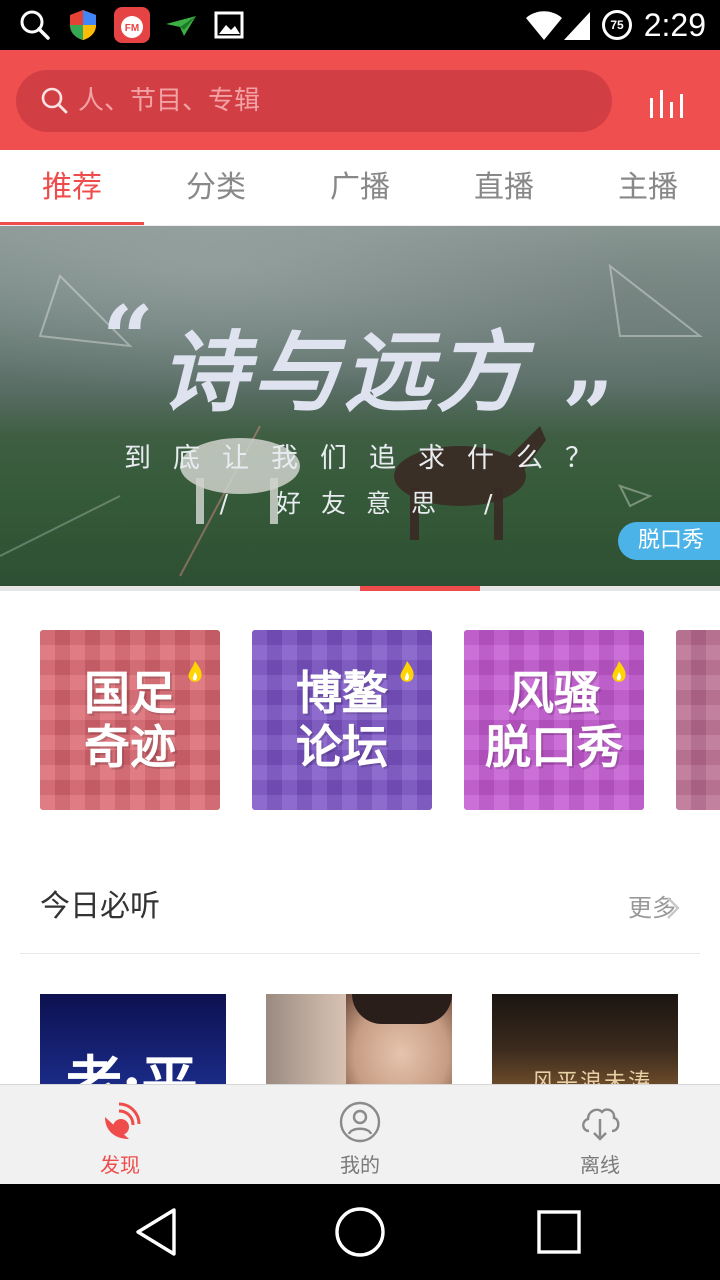 The height and width of the screenshot is (1280, 720). I want to click on signal-icon, so click(577, 26).